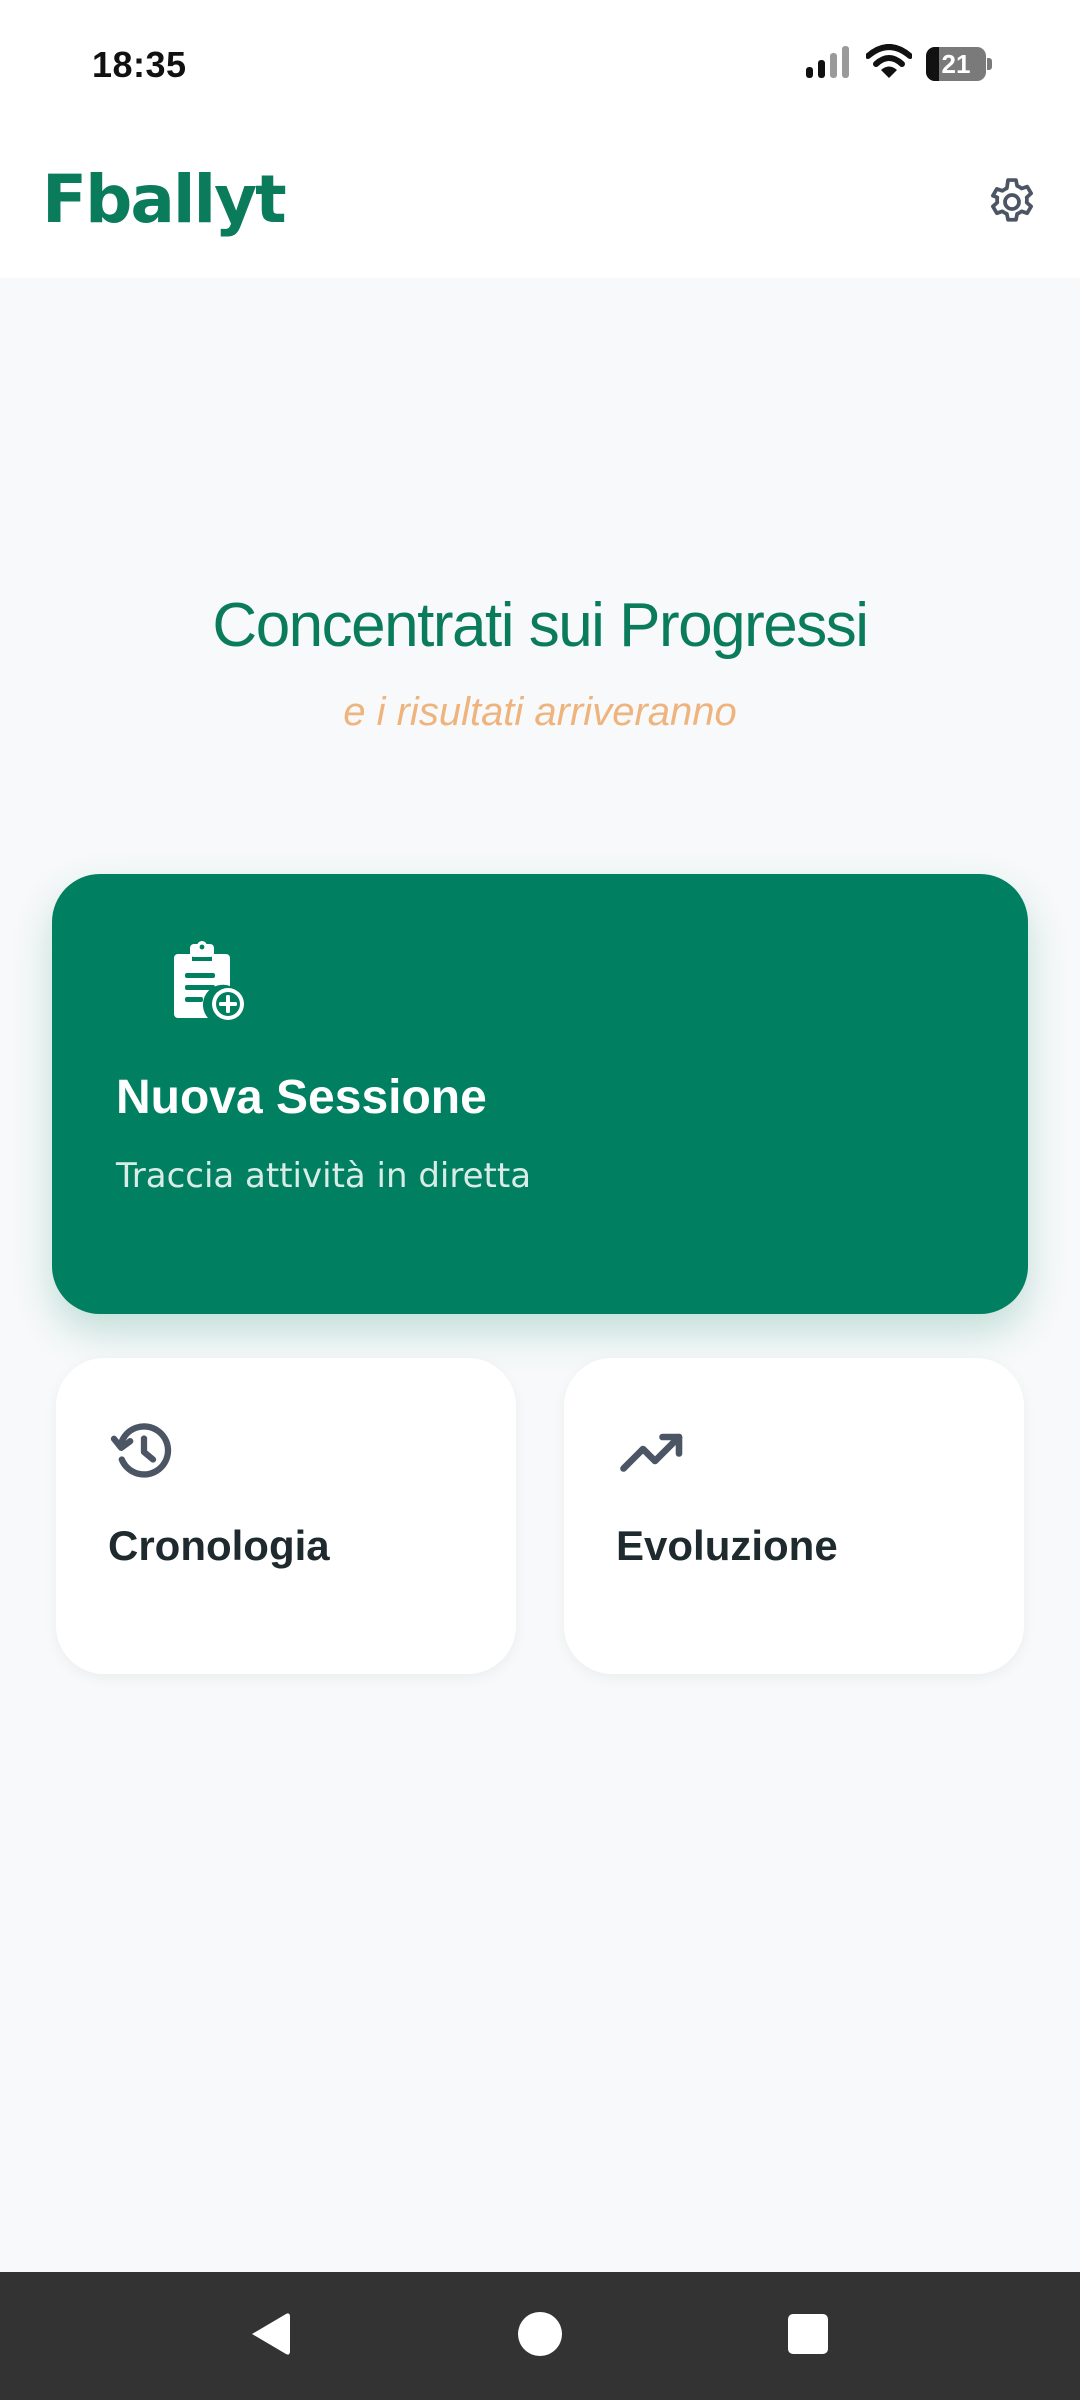  I want to click on status-bar: 18:35 21, so click(540, 65).